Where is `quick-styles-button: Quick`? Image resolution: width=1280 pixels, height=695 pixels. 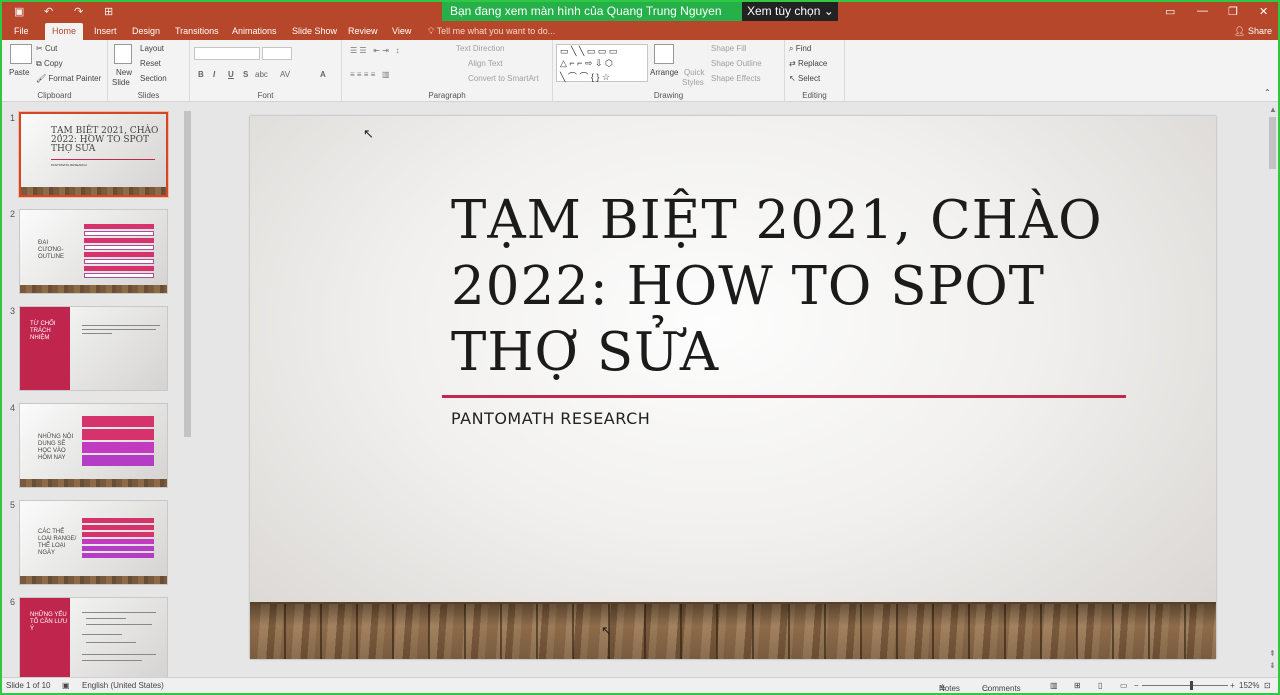 quick-styles-button: Quick is located at coordinates (694, 72).